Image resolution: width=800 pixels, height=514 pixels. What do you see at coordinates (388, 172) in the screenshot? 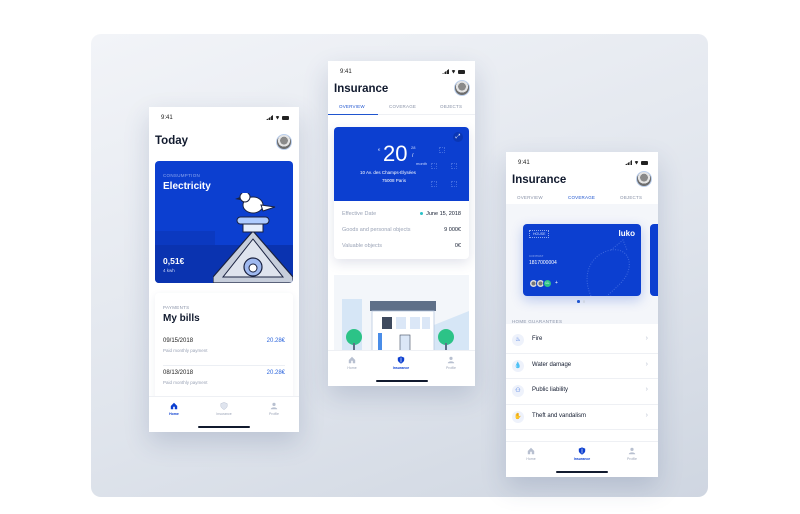
I see `address-line-1: 10 Av. des Champs-Élysées` at bounding box center [388, 172].